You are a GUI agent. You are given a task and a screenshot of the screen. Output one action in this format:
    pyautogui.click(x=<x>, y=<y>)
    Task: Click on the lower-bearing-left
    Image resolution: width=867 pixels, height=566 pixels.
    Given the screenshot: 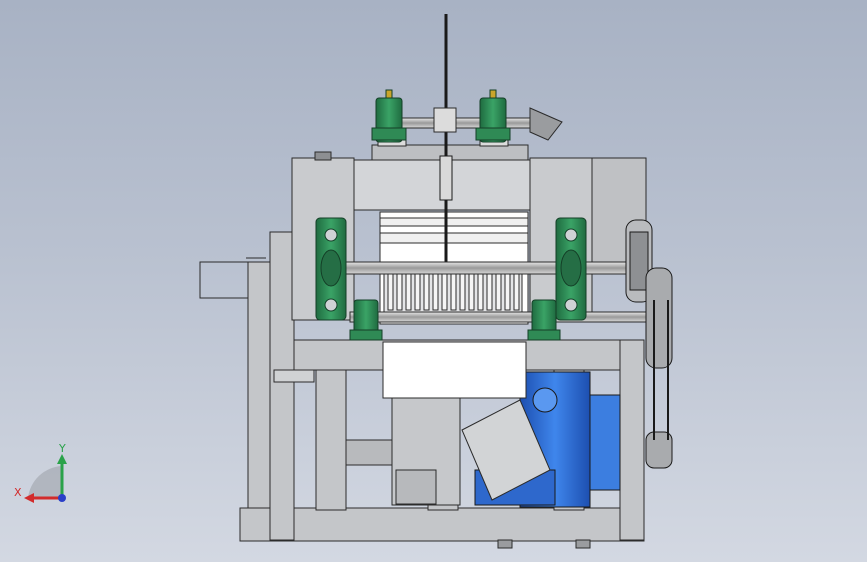 What is the action you would take?
    pyautogui.click(x=366, y=320)
    